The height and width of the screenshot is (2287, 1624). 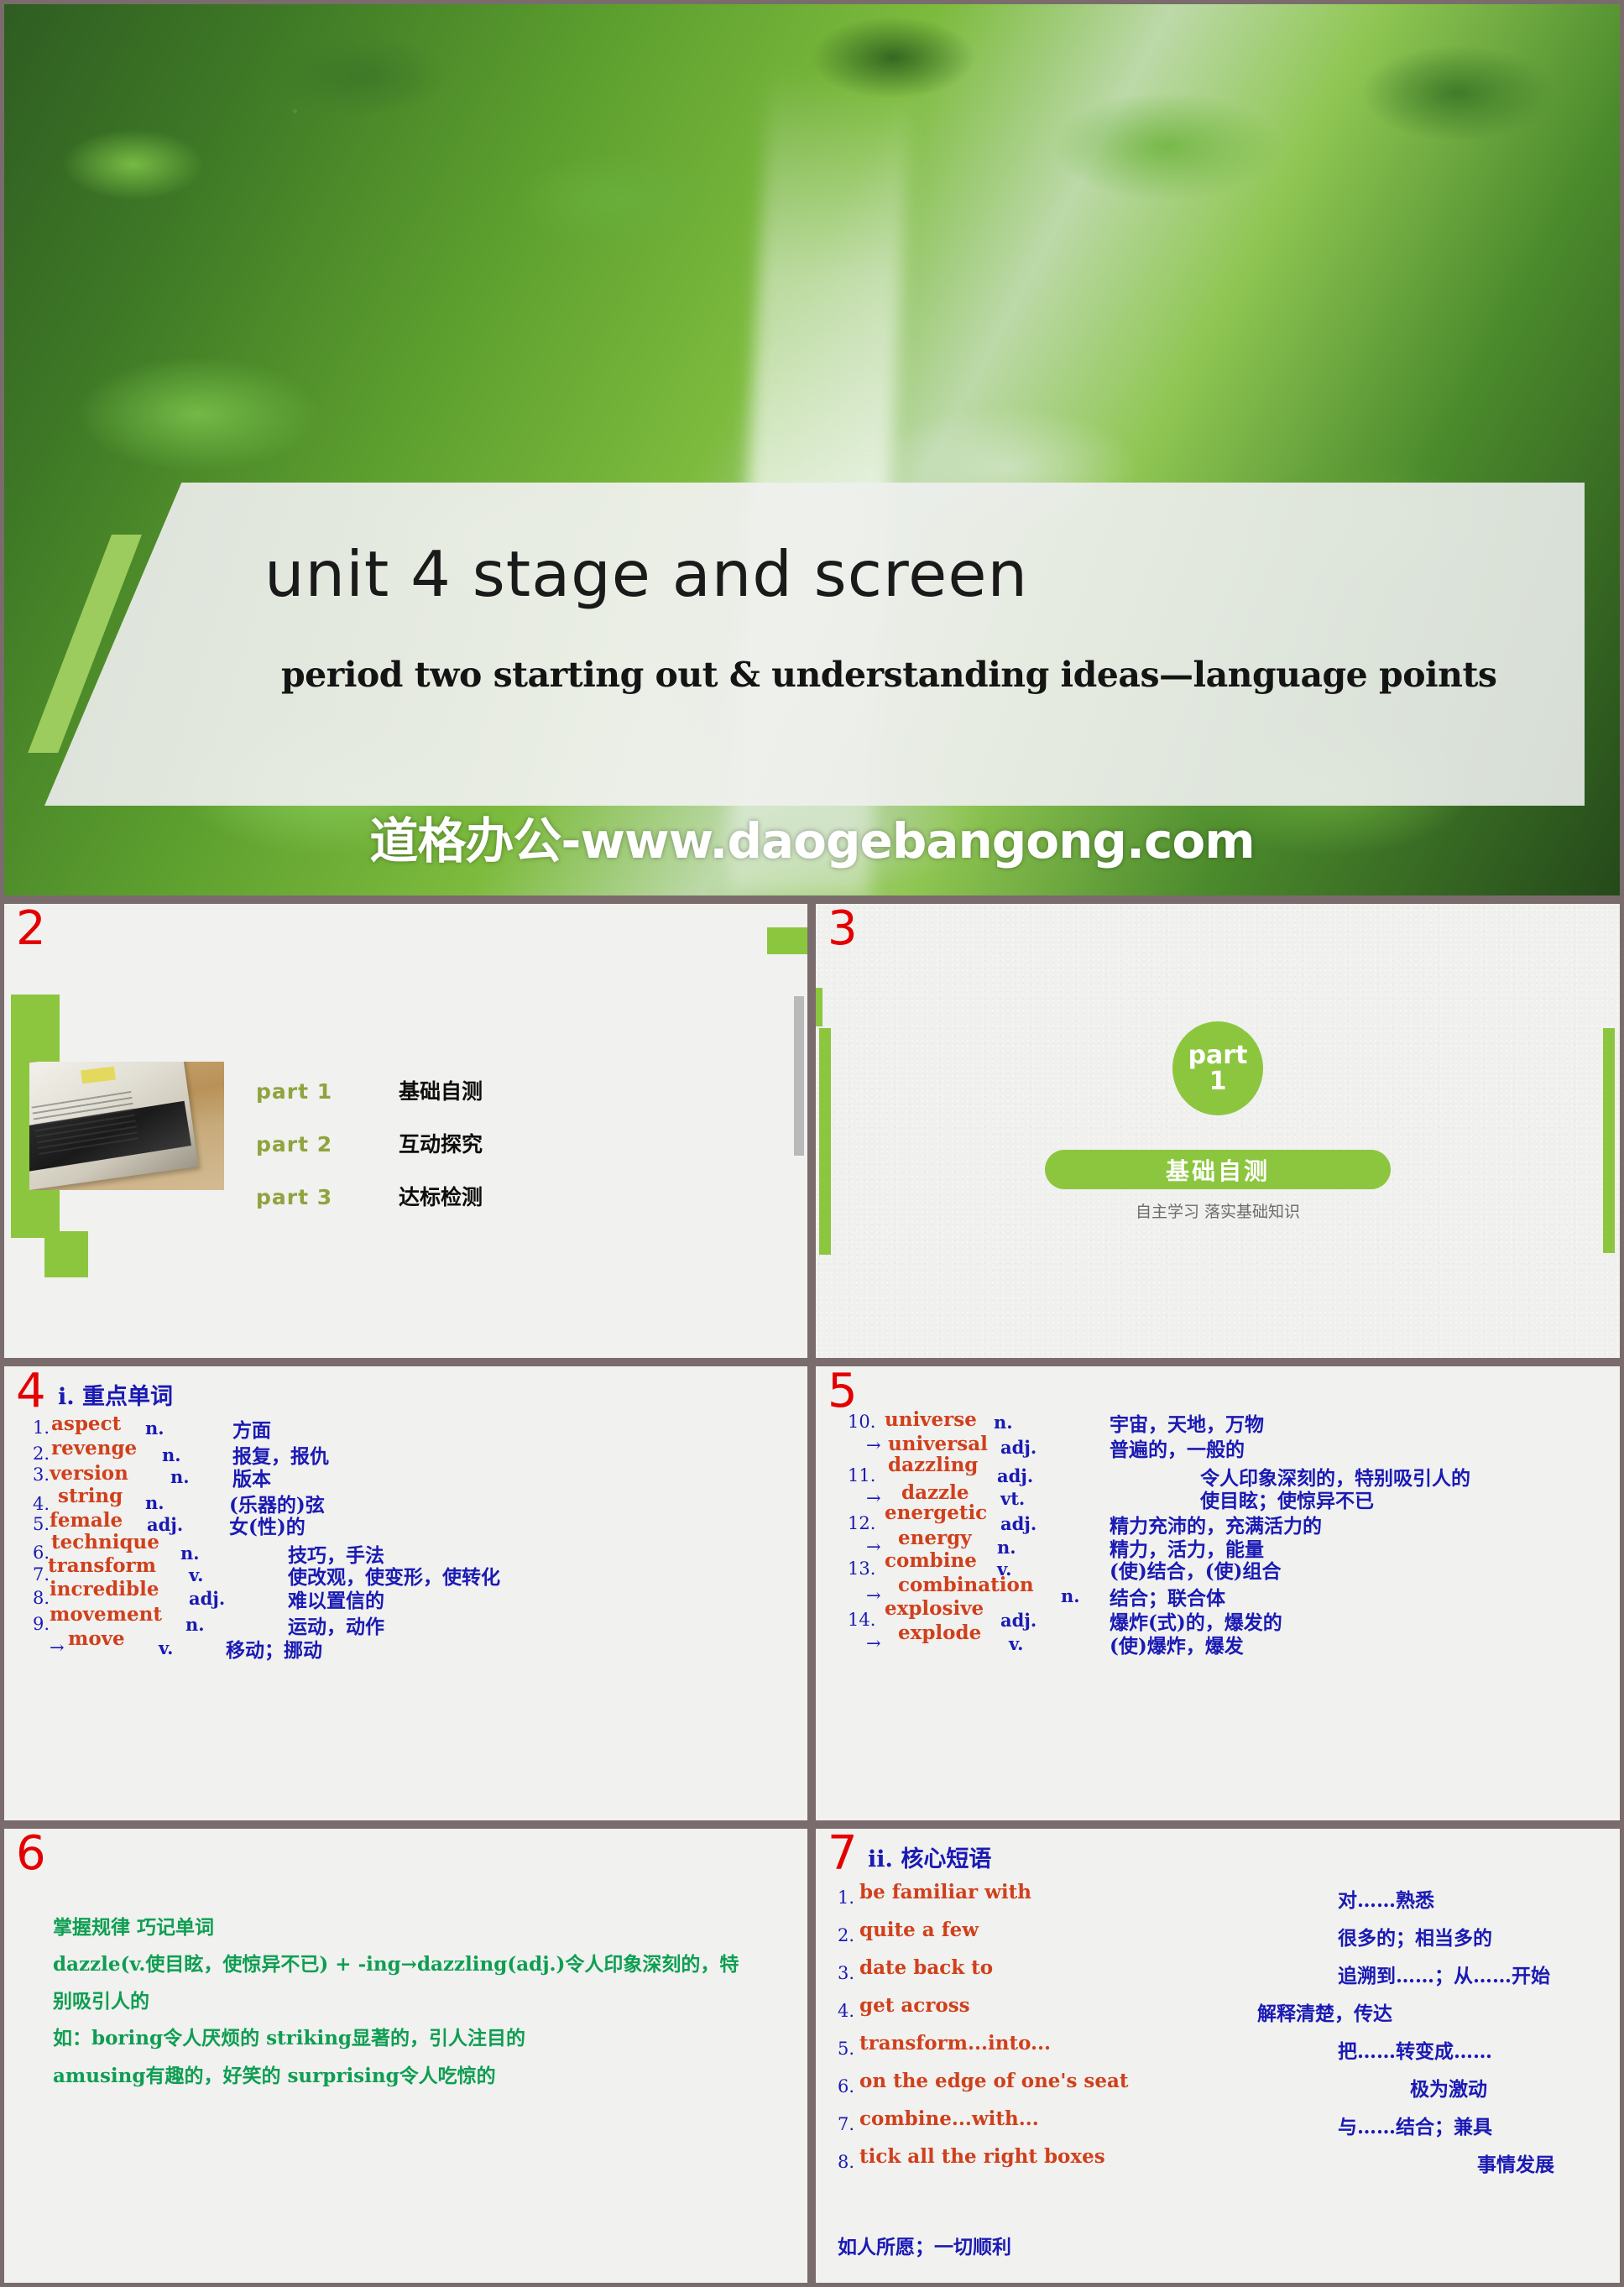 I want to click on phrase-index: 4., so click(x=846, y=2011).